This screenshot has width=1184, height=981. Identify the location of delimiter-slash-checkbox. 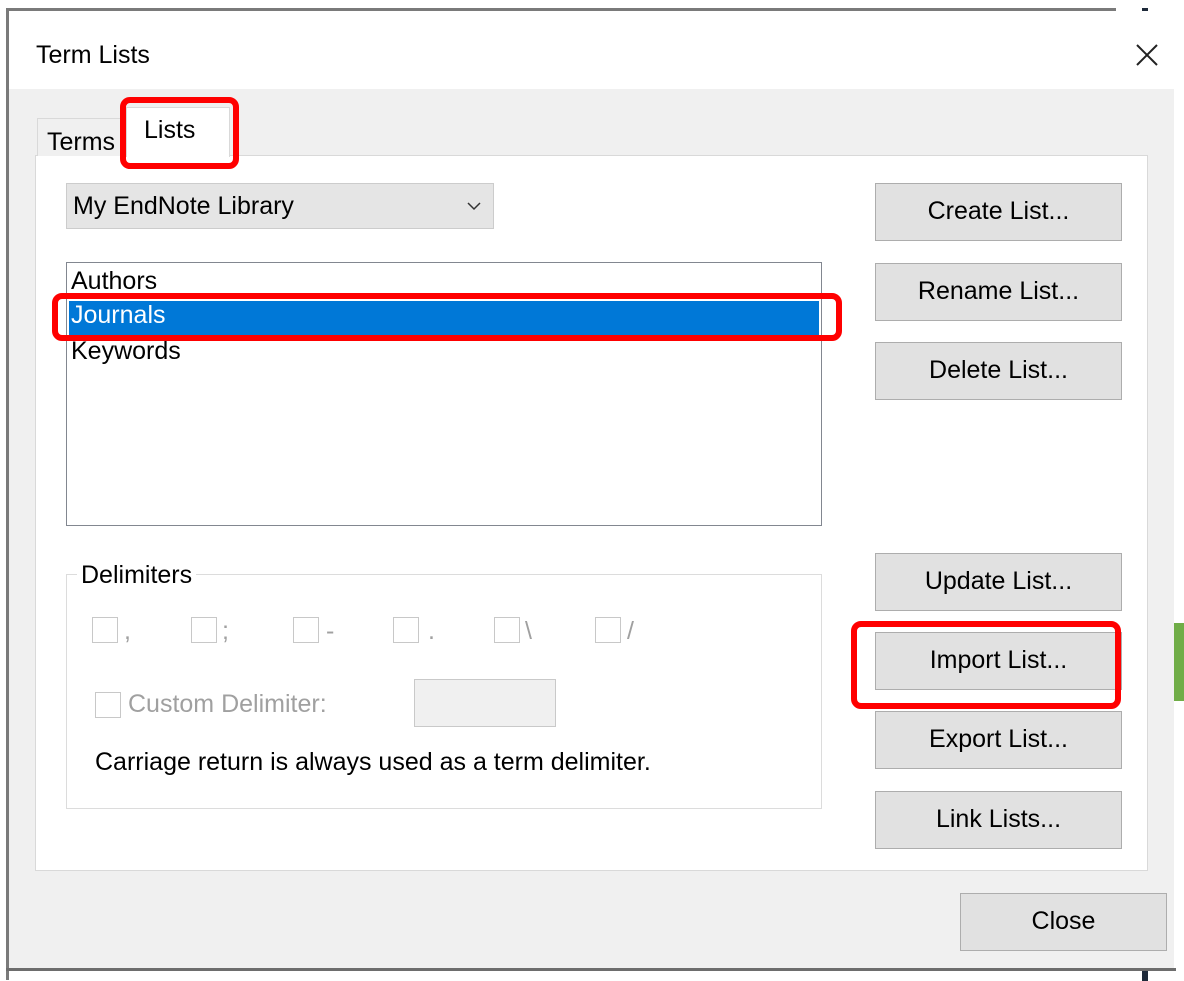
(608, 630).